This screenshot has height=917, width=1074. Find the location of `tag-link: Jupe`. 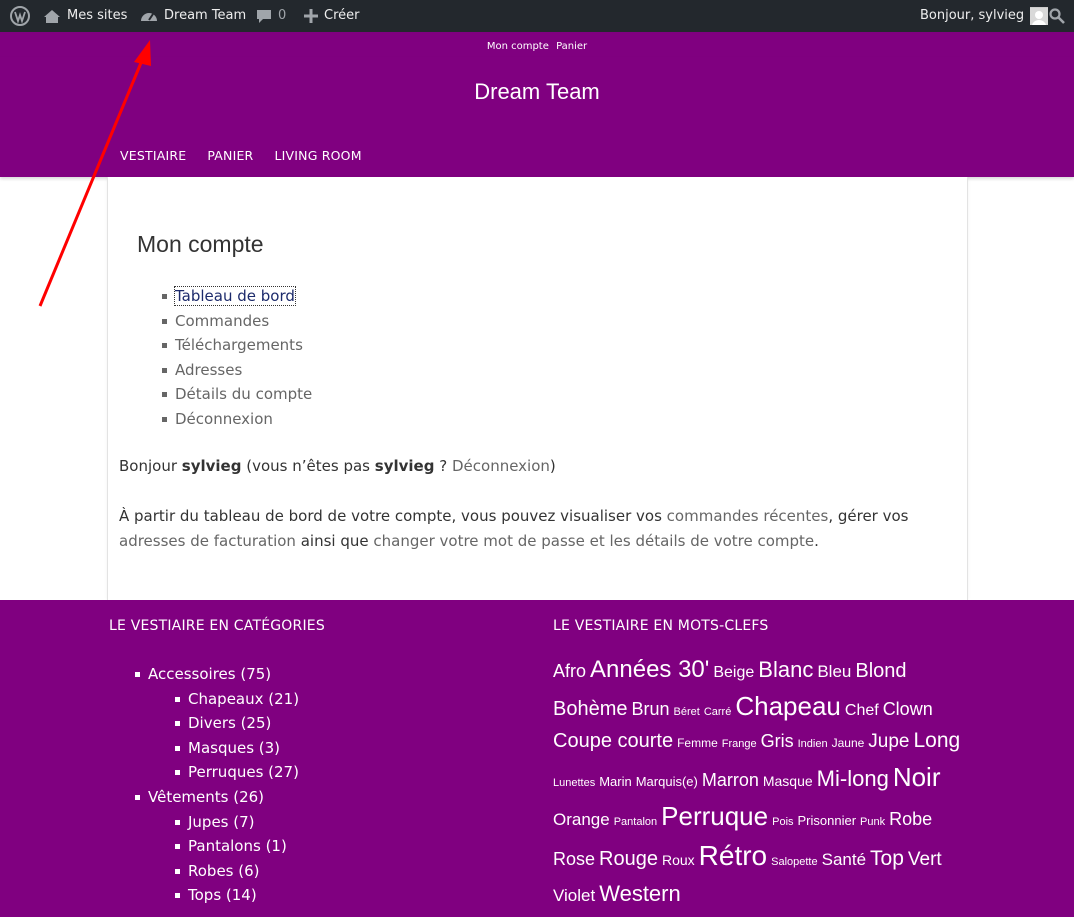

tag-link: Jupe is located at coordinates (888, 741).